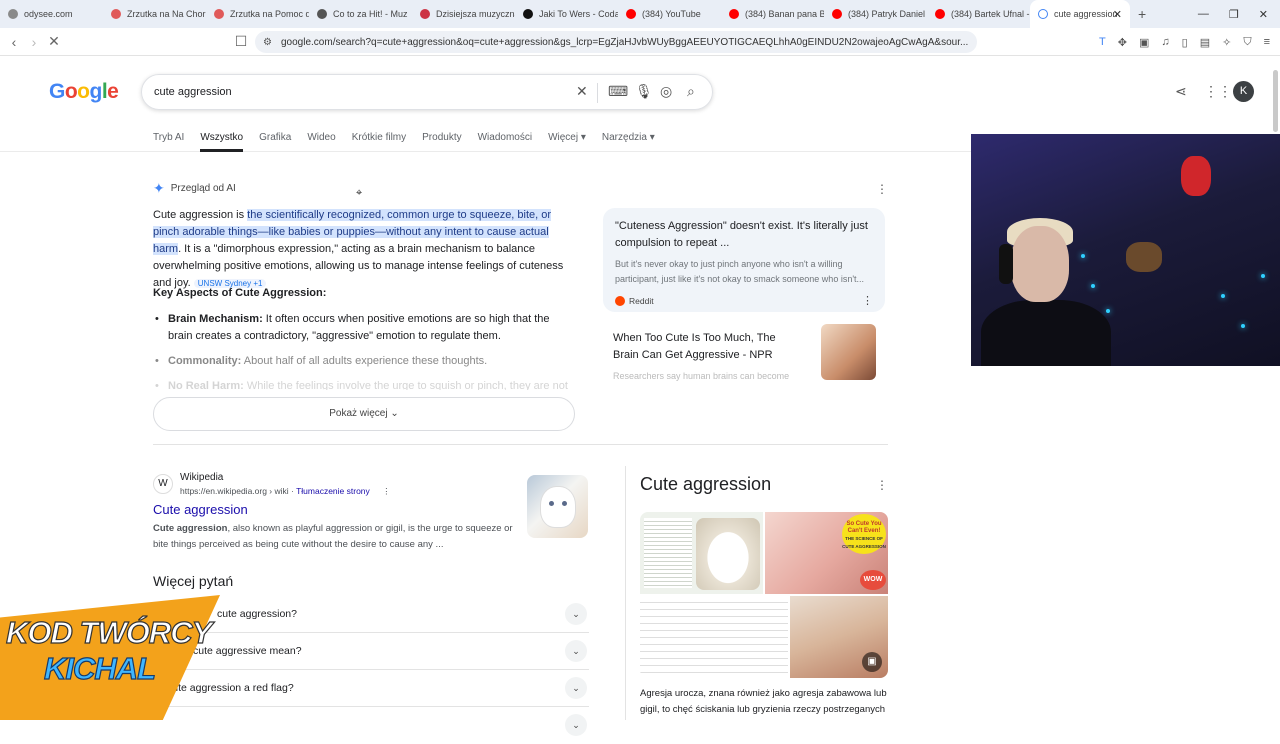 Image resolution: width=1280 pixels, height=744 pixels. I want to click on browser-tab-label: (384) Patryk Daniel, so click(887, 14).